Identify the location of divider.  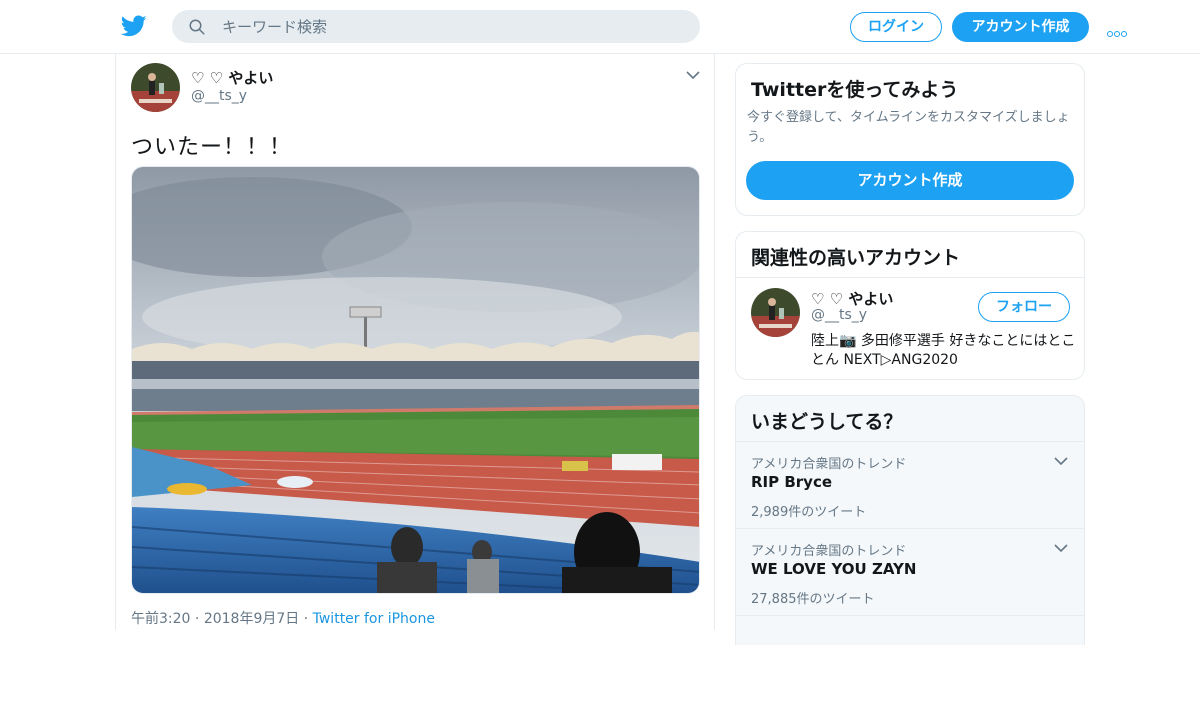
(910, 277).